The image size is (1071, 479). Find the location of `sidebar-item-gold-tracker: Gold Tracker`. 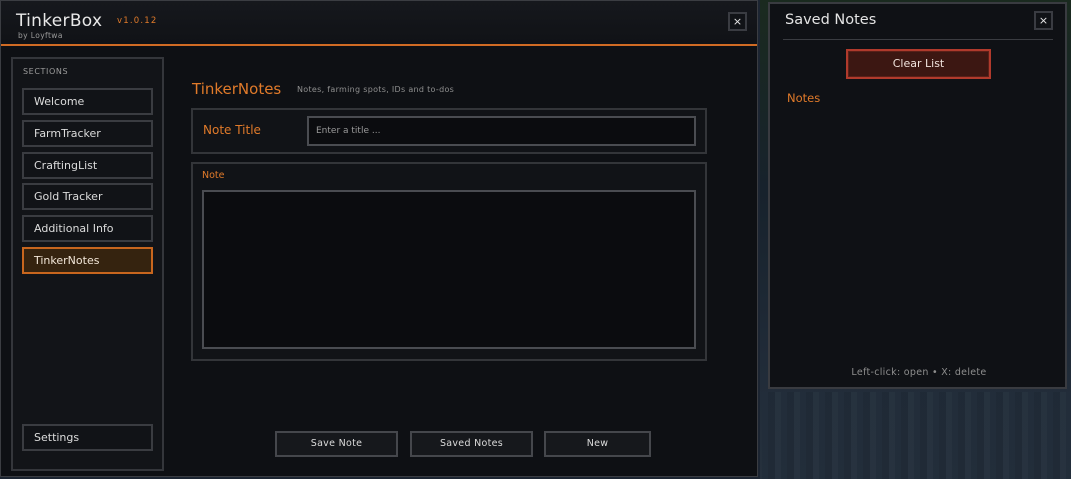

sidebar-item-gold-tracker: Gold Tracker is located at coordinates (87, 196).